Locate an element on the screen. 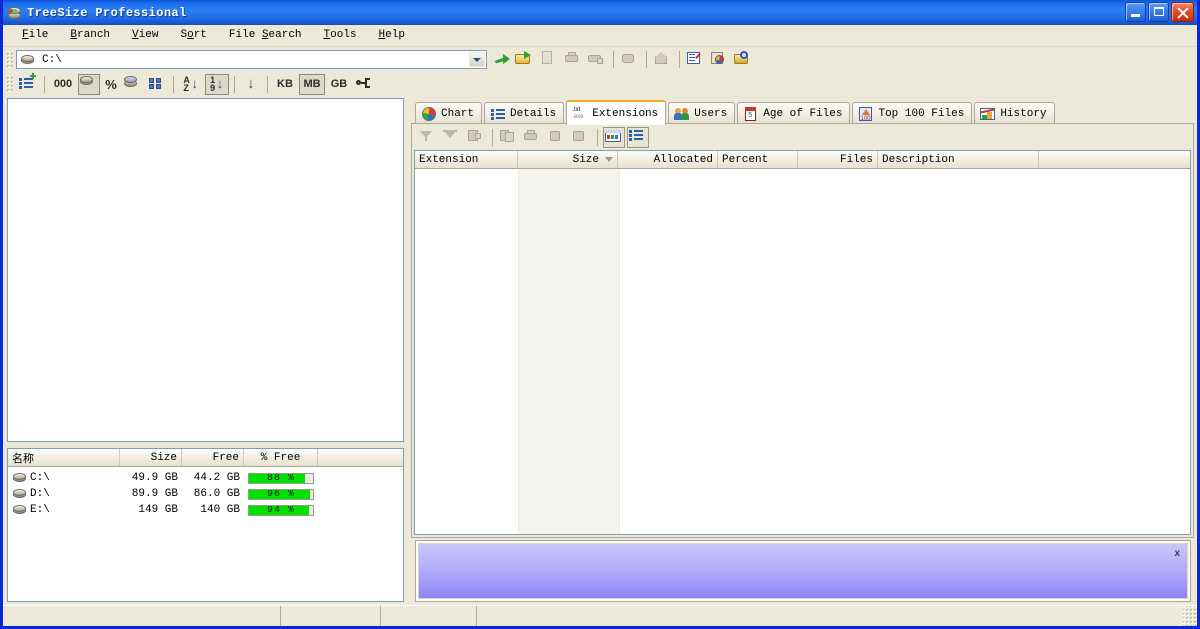 This screenshot has height=629, width=1200. menu-help-rest: elp is located at coordinates (395, 35).